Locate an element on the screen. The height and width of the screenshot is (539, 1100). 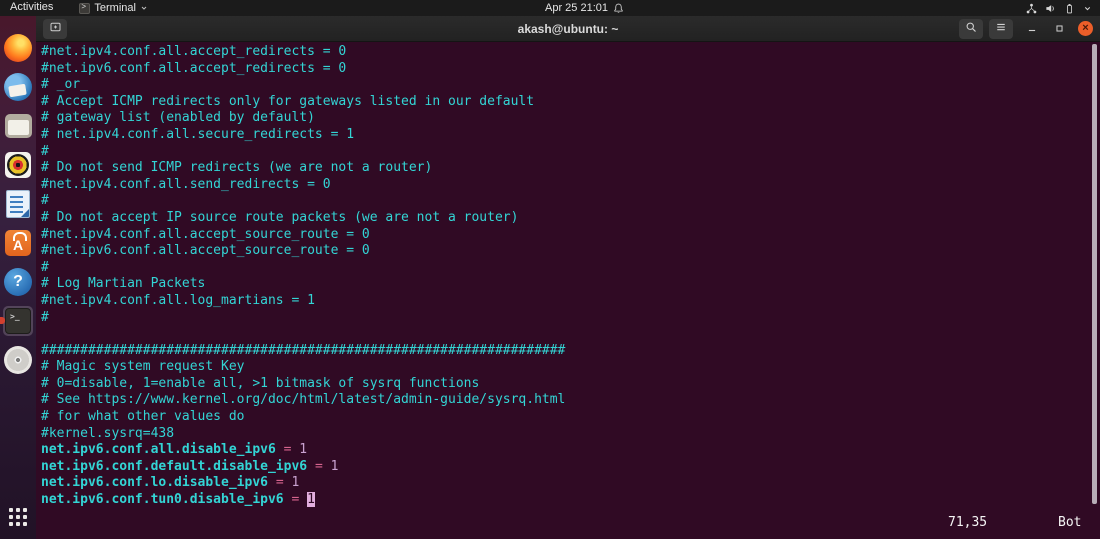
network-icon is located at coordinates (1031, 8).